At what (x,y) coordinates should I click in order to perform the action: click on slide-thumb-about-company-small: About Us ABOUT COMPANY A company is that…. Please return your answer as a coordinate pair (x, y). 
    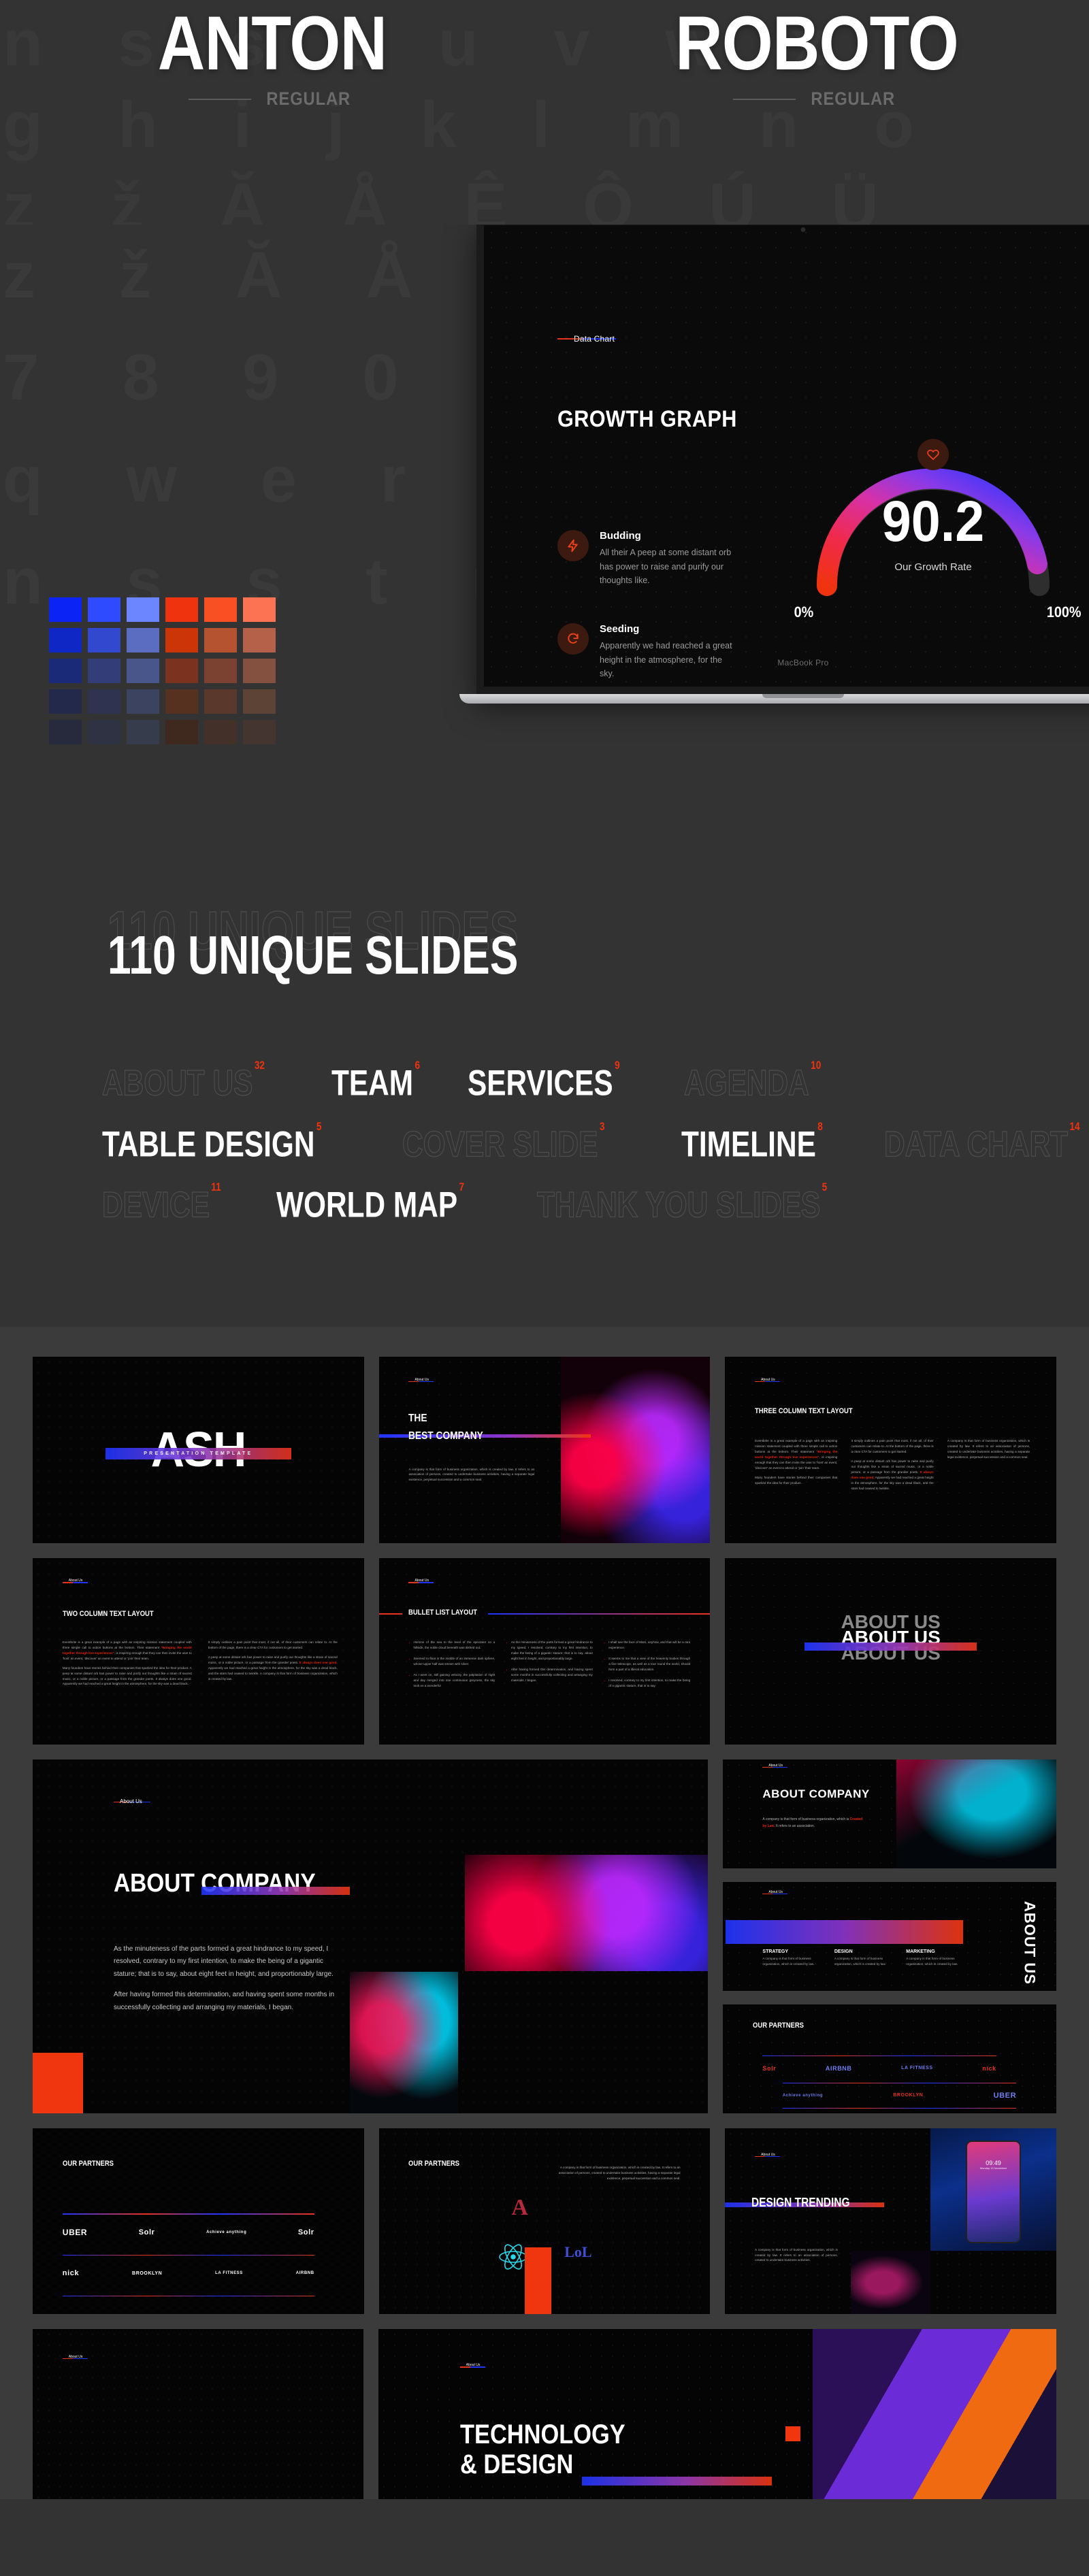
    Looking at the image, I should click on (889, 1814).